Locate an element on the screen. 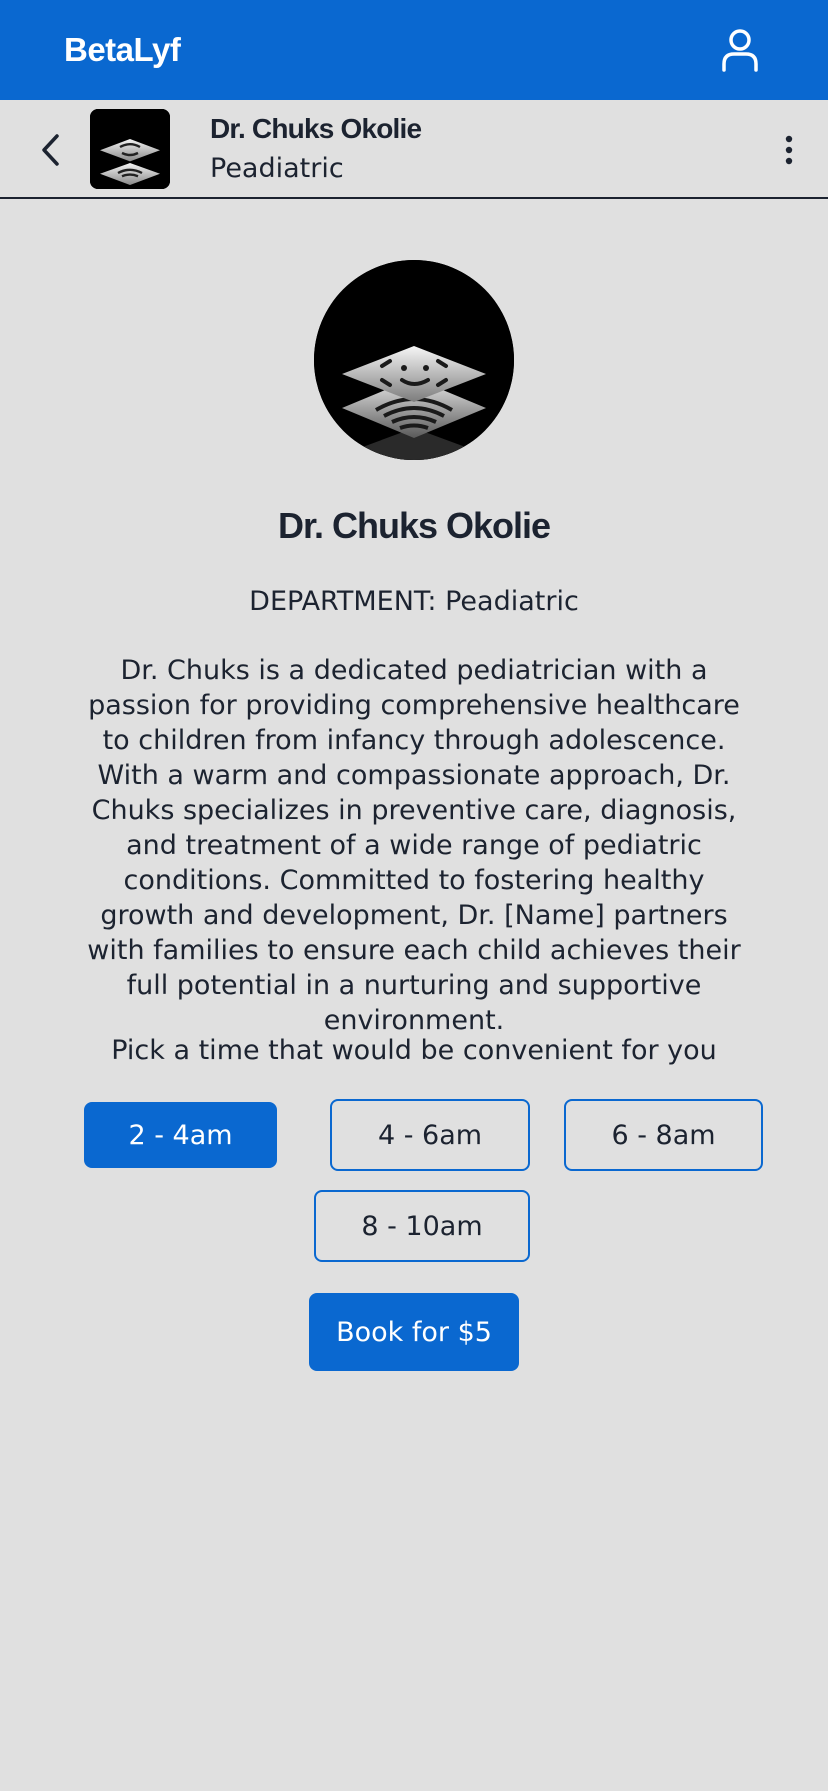 This screenshot has height=1791, width=828. time-slot-2-4am: 2 - 4am is located at coordinates (180, 1135).